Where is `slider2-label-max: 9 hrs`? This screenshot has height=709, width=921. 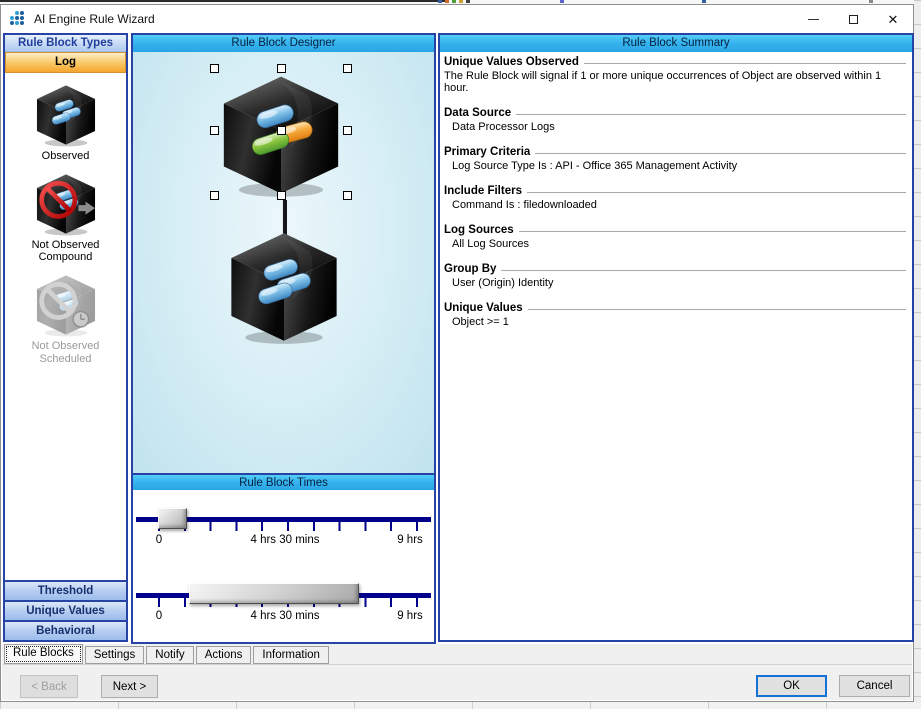
slider2-label-max: 9 hrs is located at coordinates (410, 616).